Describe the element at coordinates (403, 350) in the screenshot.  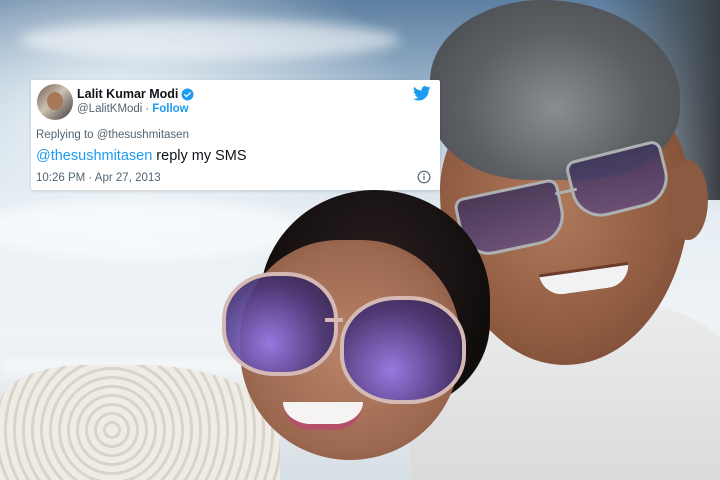
I see `woman-sunglasses-right` at that location.